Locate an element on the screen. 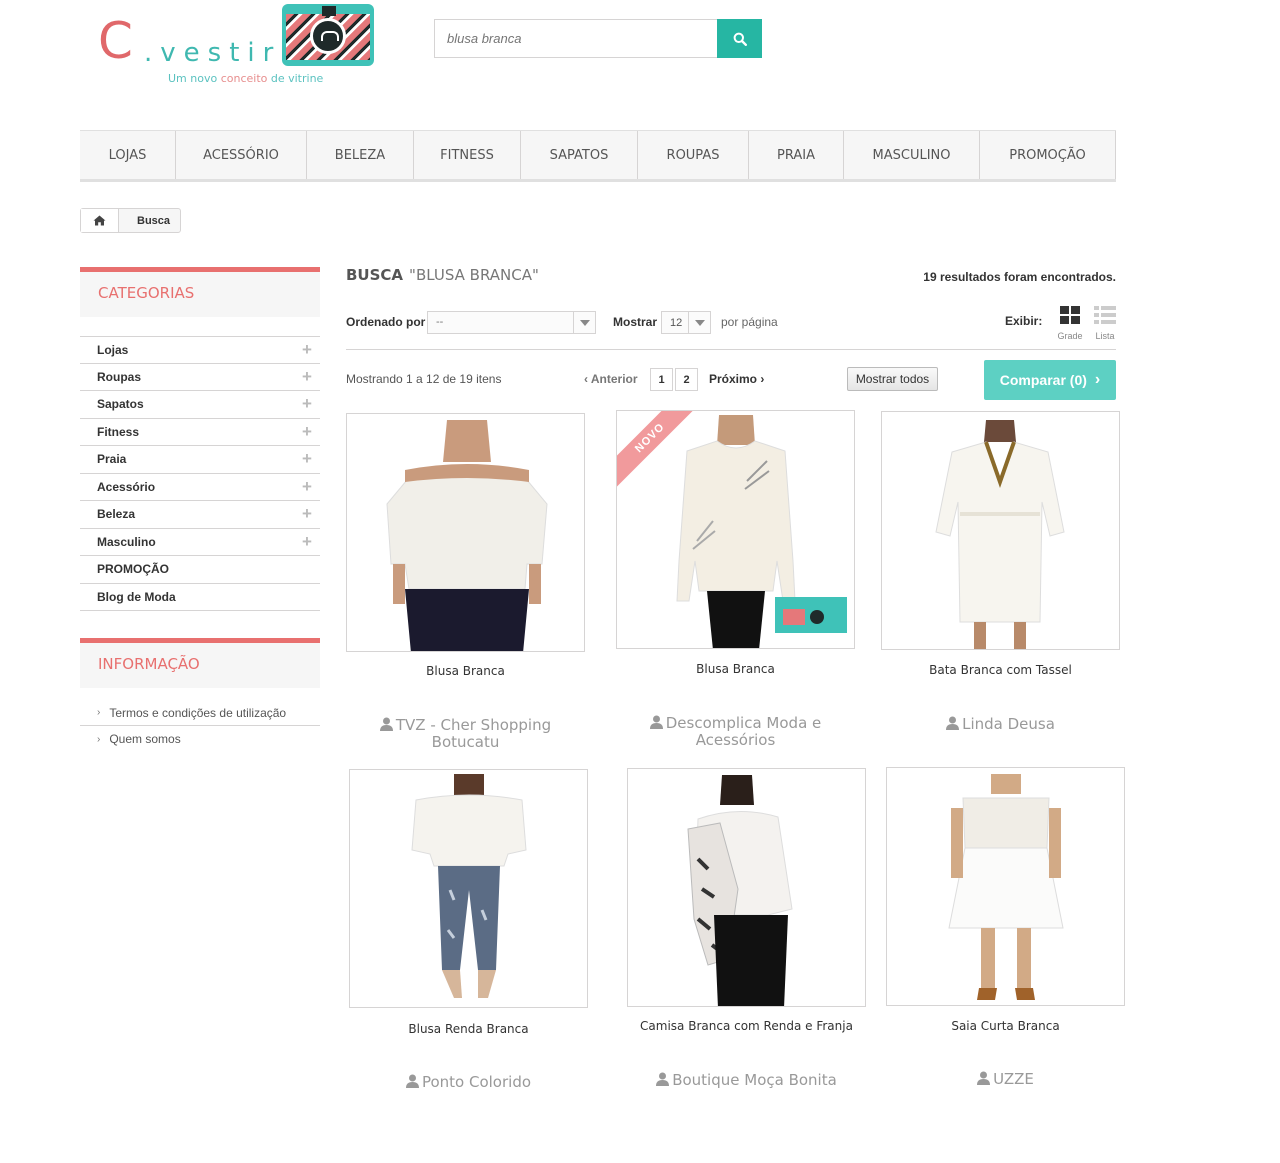 The height and width of the screenshot is (1163, 1280). logo-word: .vestir is located at coordinates (213, 53).